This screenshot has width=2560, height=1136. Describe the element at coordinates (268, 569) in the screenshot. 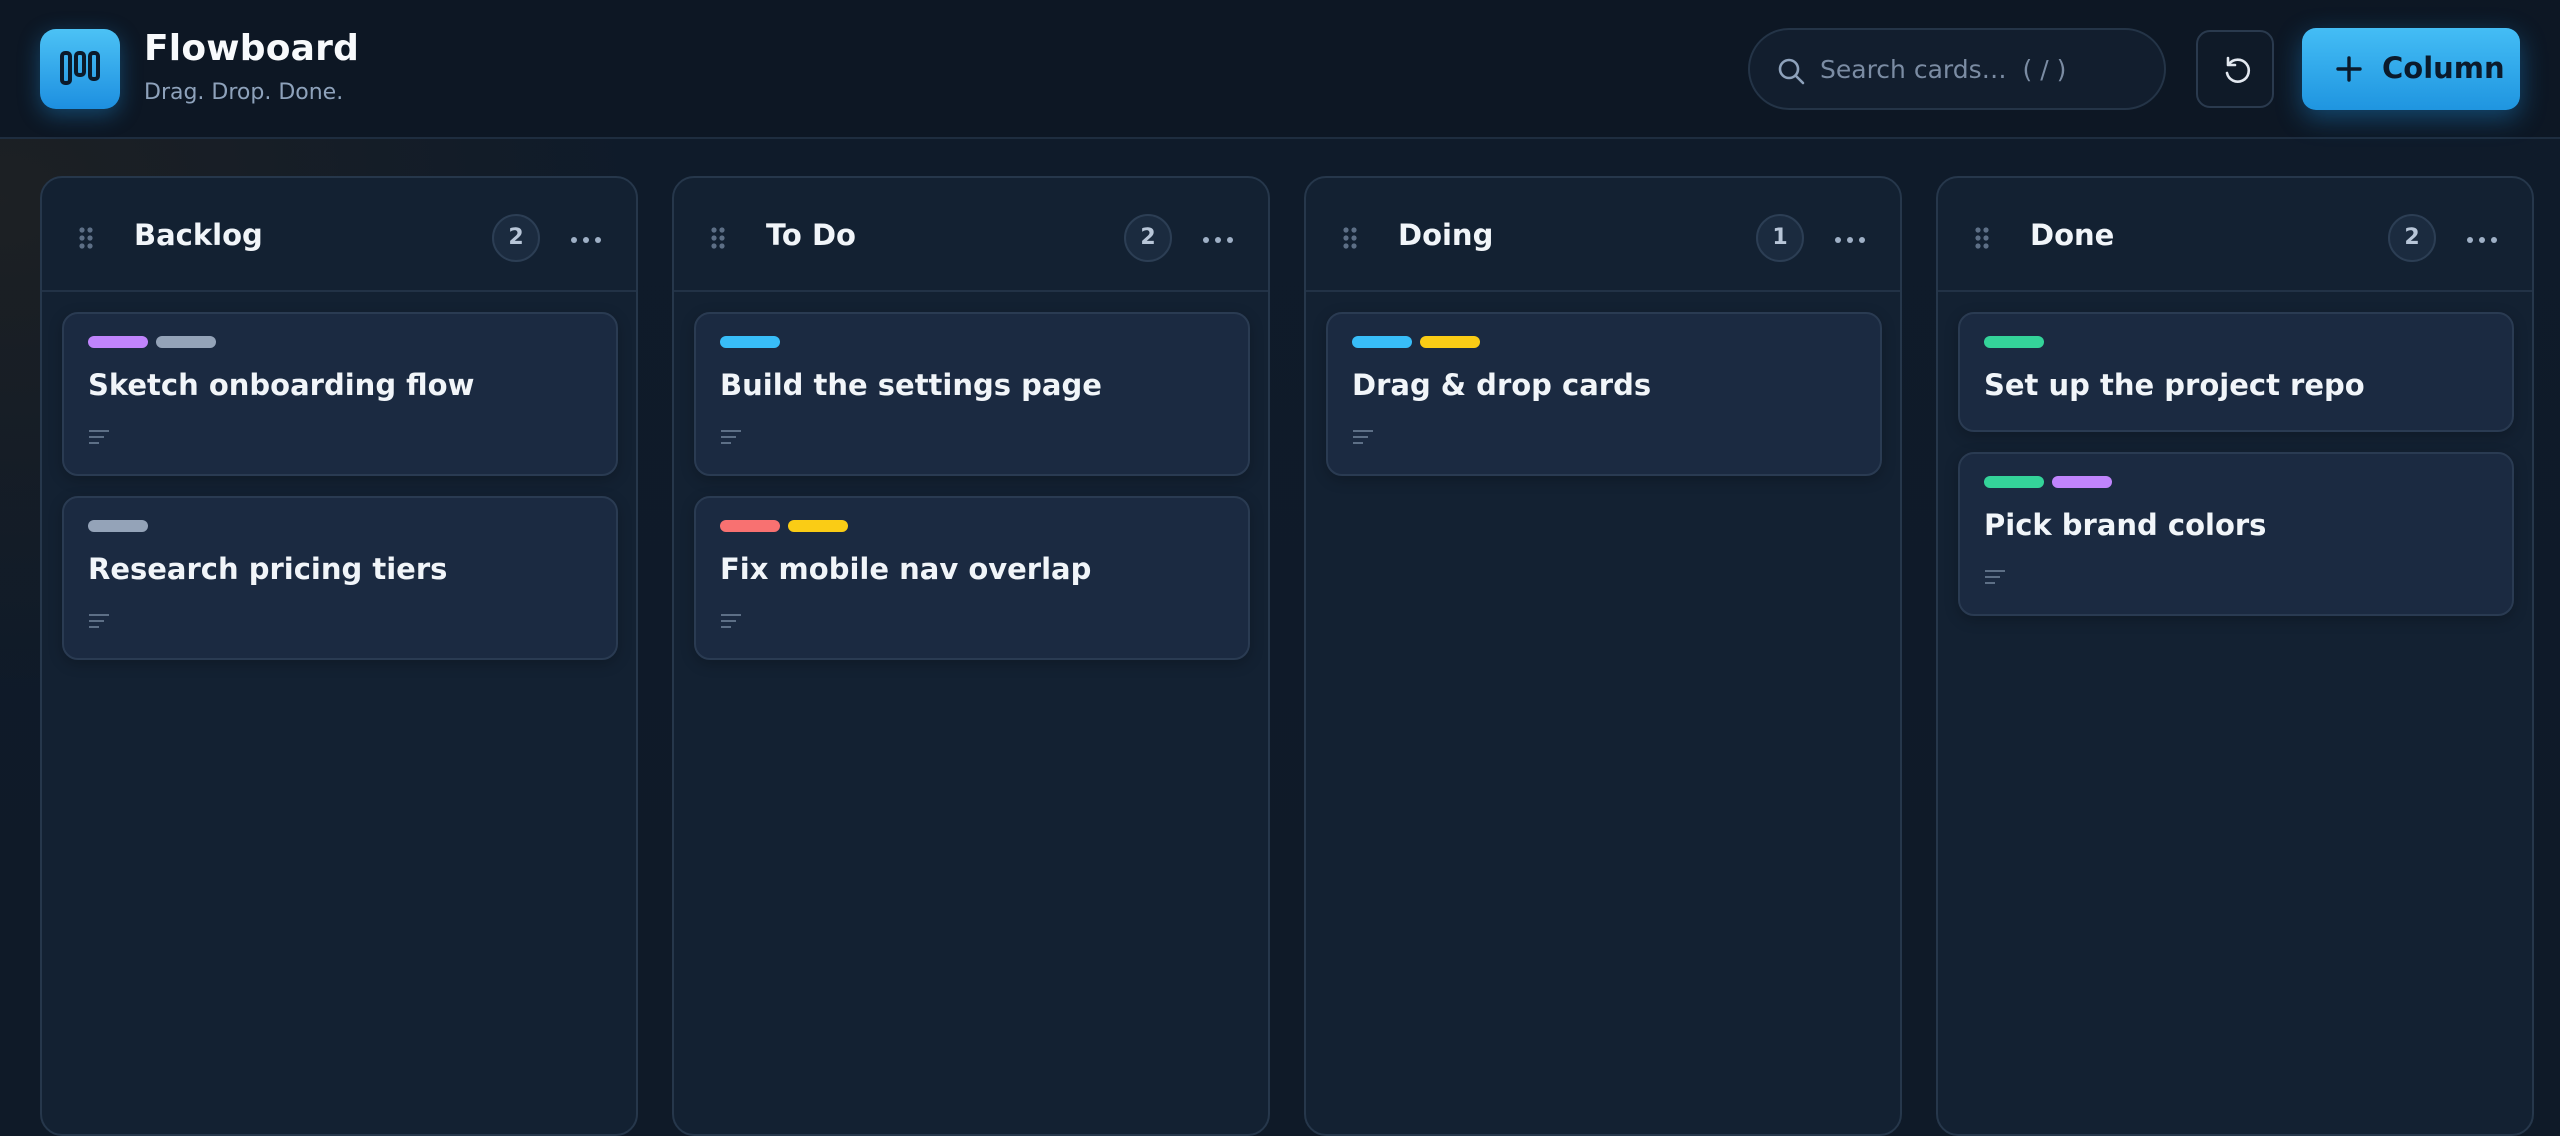

I see `card-title: Research pricing tiers` at that location.